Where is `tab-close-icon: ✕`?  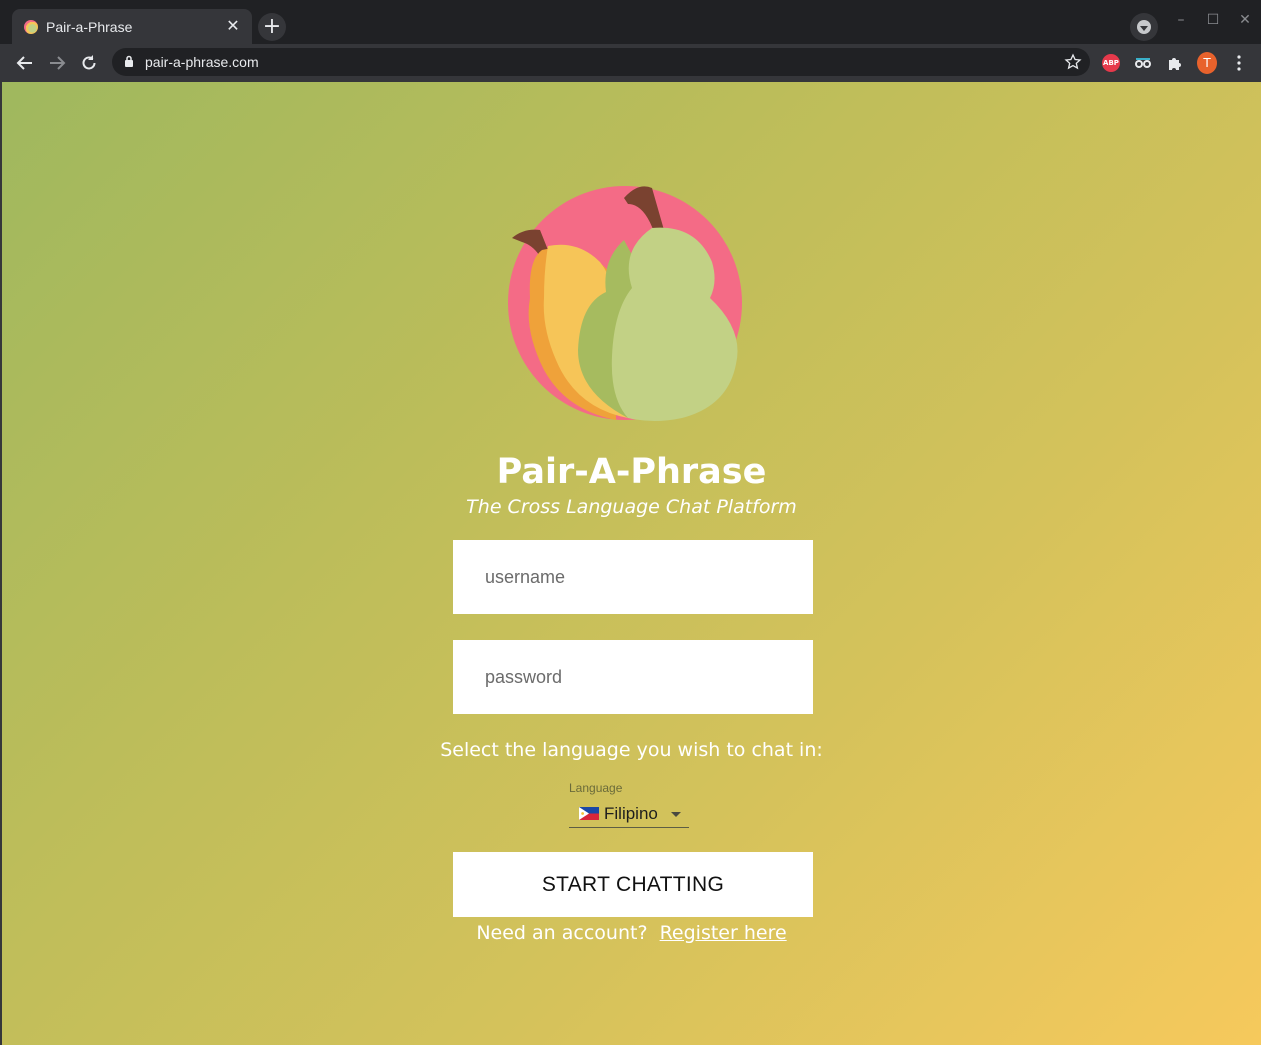 tab-close-icon: ✕ is located at coordinates (233, 26).